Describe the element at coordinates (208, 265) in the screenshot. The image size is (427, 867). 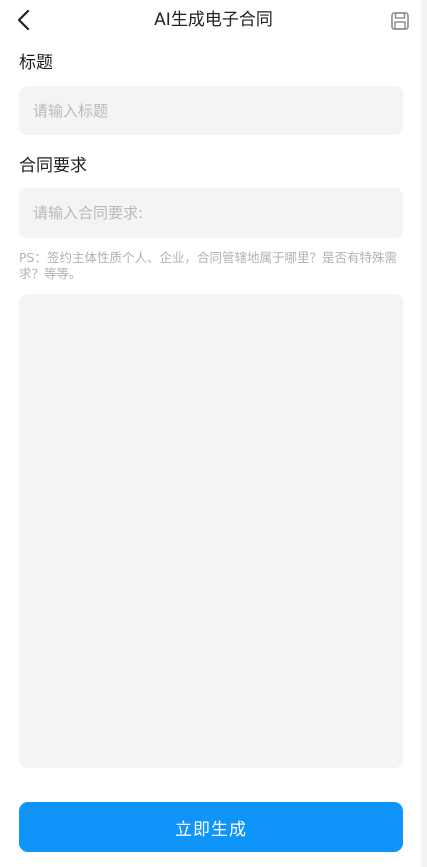
I see `hint-text: PS：签约主体性质个人、企业，合同管辖地属于哪里？是否有特殊需求？等等。` at that location.